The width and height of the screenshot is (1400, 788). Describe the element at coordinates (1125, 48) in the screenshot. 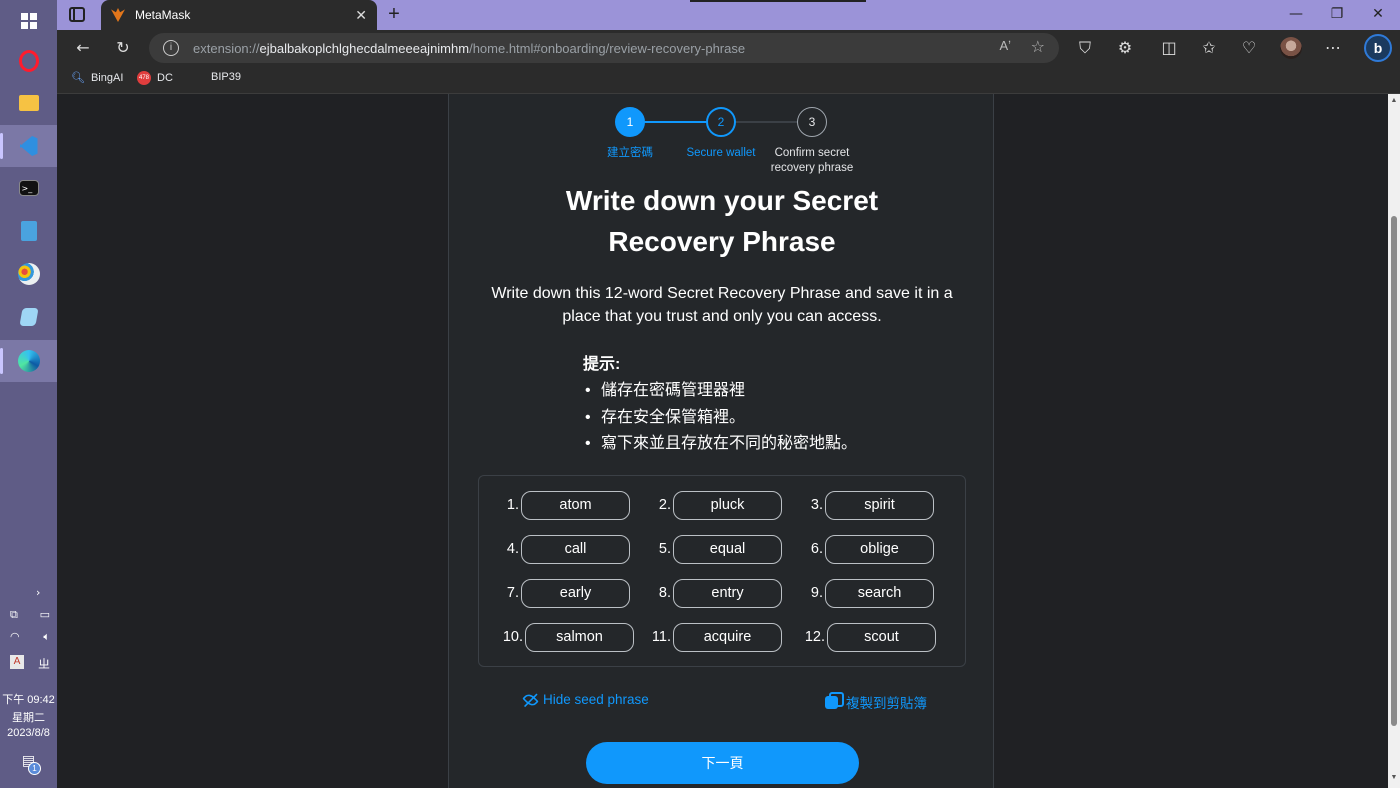

I see `extensions-icon: ⚙` at that location.